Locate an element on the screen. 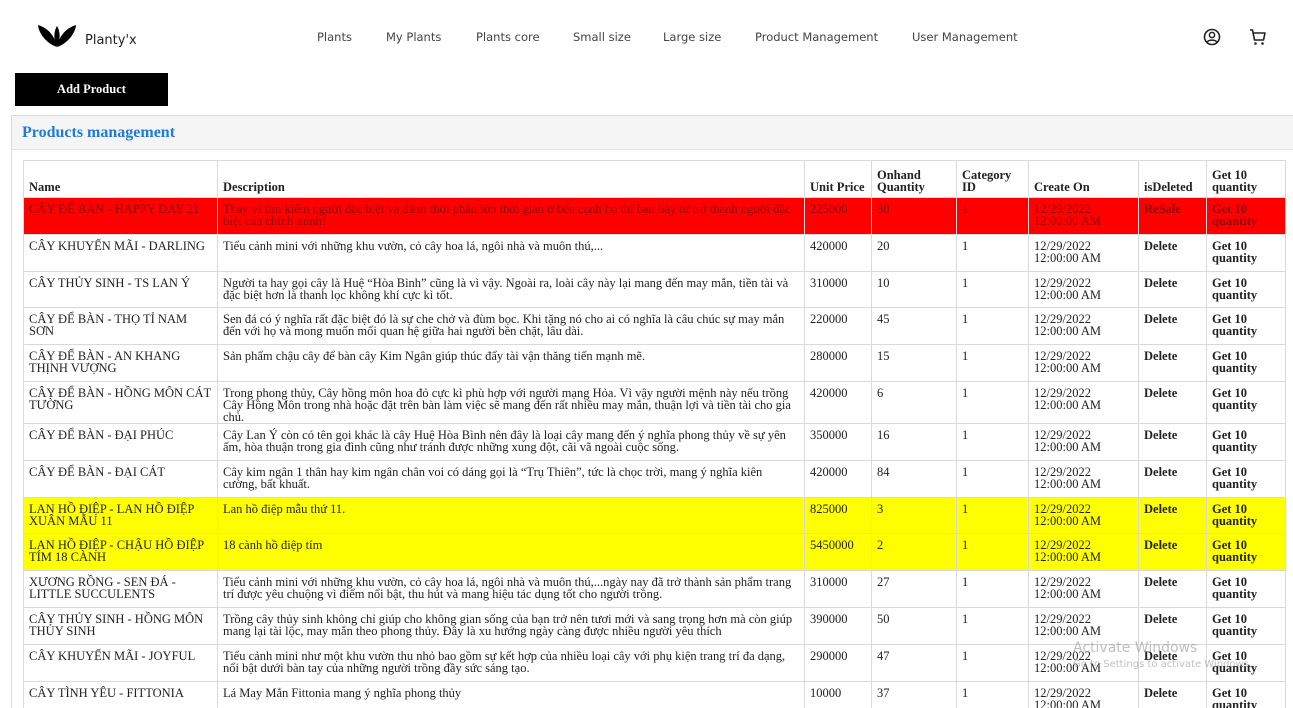  cell-name: CÂY ĐỂ BÀN - THỌ TỈ NAM SƠN is located at coordinates (120, 326).